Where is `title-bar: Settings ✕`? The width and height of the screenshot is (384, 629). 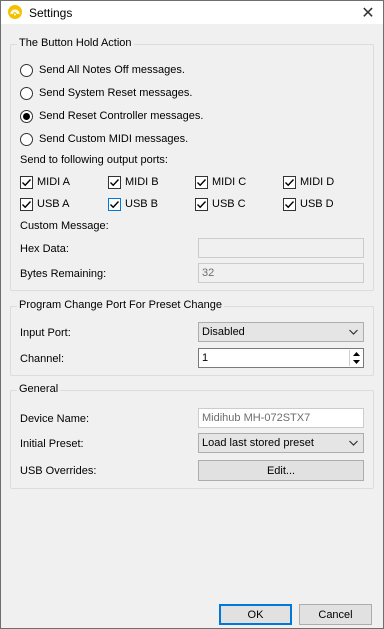
title-bar: Settings ✕ is located at coordinates (192, 12).